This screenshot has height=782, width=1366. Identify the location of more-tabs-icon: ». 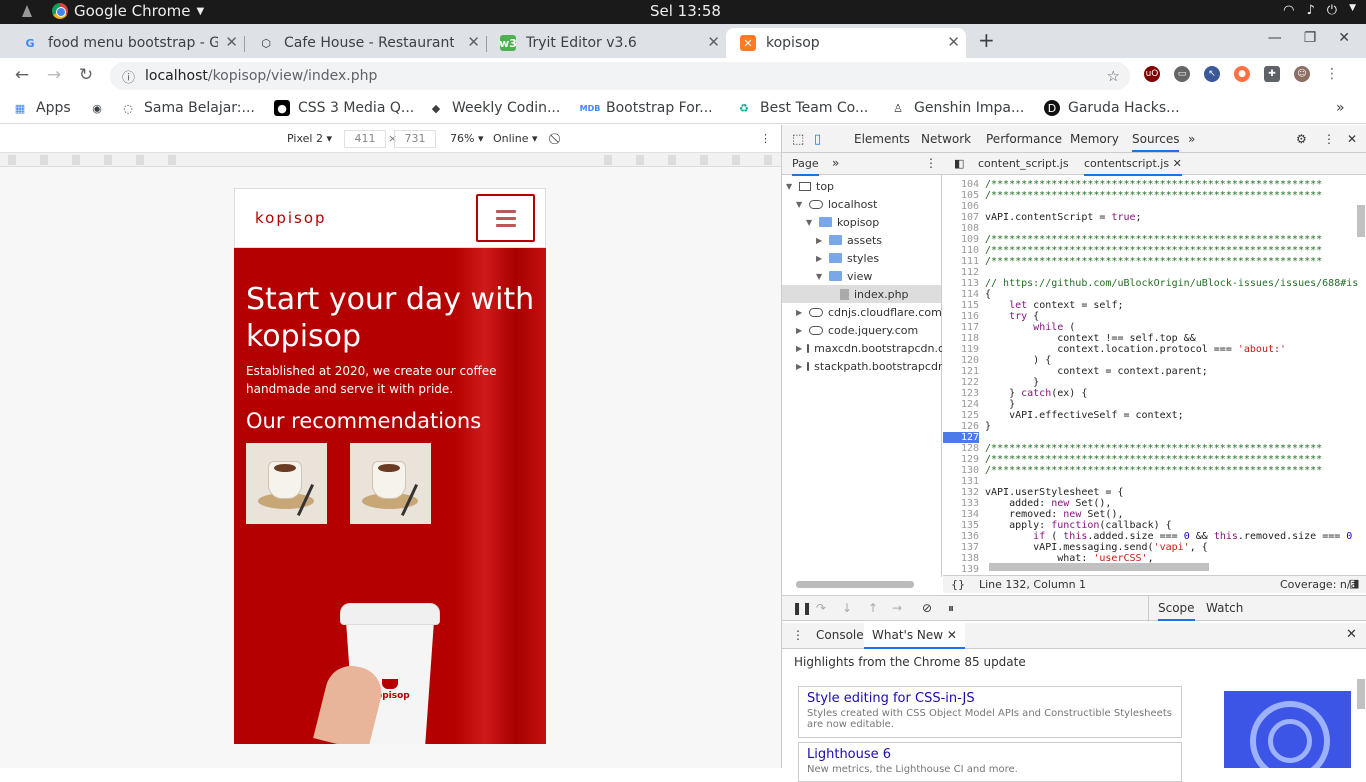
(835, 163).